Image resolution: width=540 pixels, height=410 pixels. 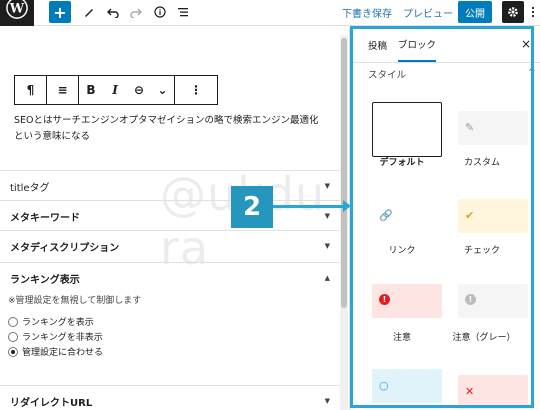 What do you see at coordinates (89, 12) in the screenshot?
I see `pencil-icon` at bounding box center [89, 12].